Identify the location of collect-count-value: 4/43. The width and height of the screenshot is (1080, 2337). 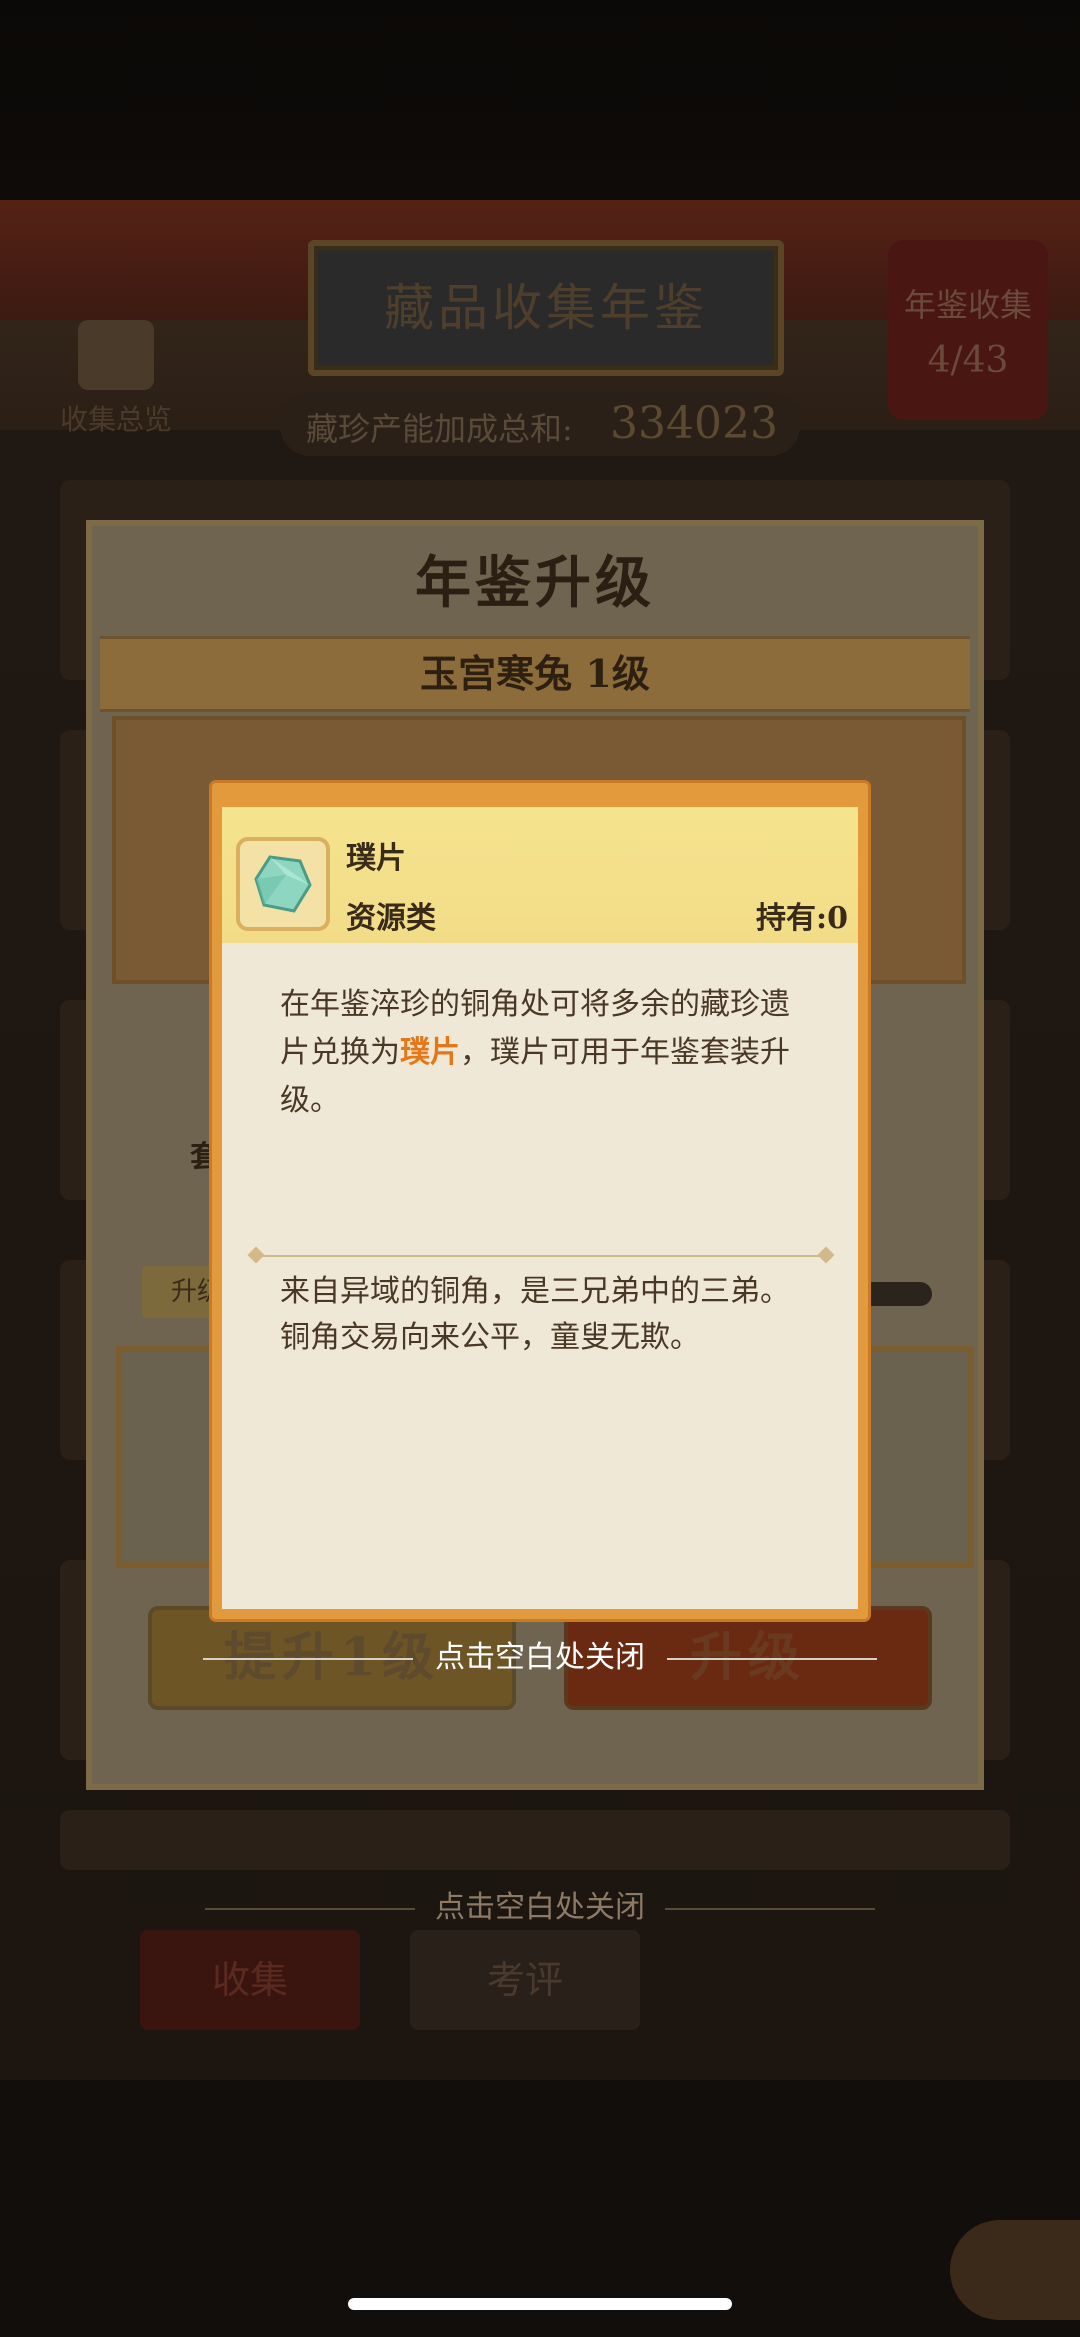
(968, 360).